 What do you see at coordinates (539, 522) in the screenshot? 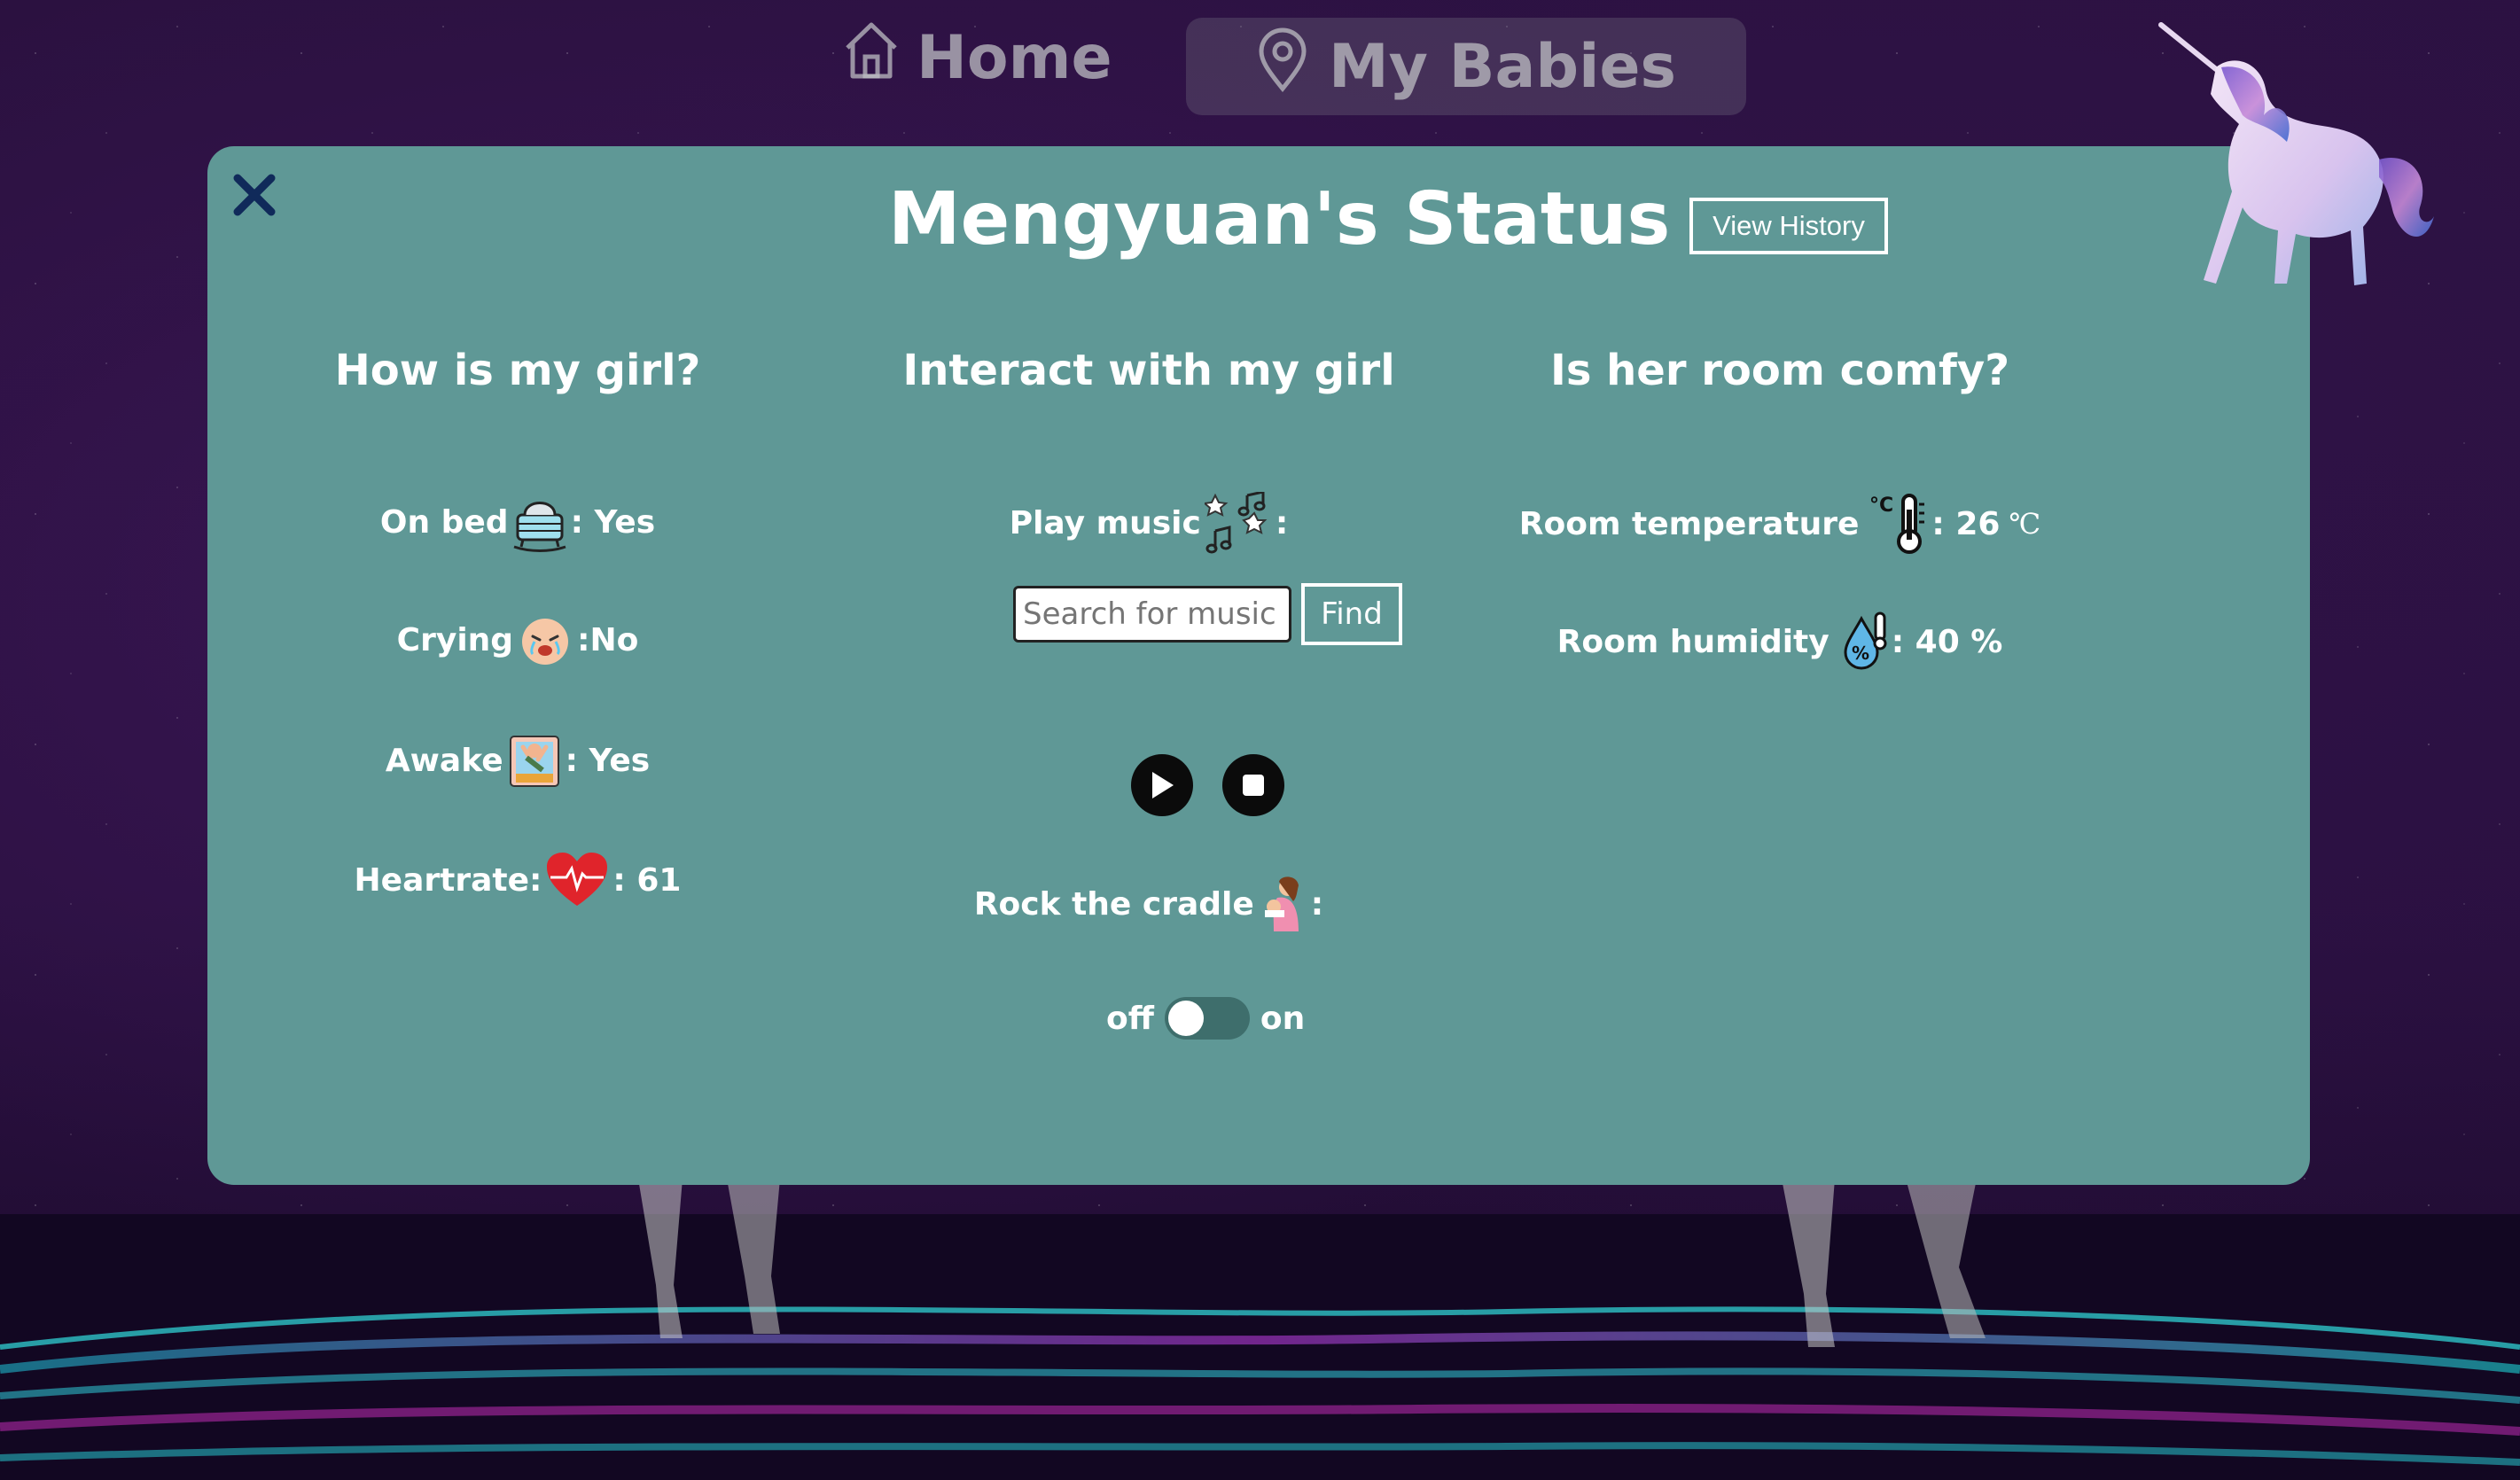
I see `cradle-icon` at bounding box center [539, 522].